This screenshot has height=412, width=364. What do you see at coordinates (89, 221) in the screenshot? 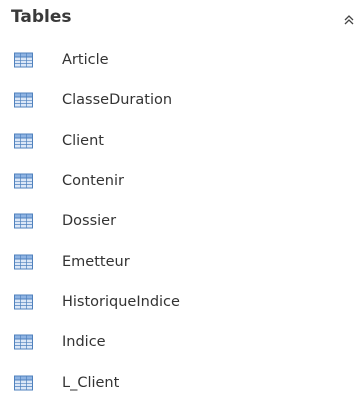
I see `list-item-label: Dossier` at bounding box center [89, 221].